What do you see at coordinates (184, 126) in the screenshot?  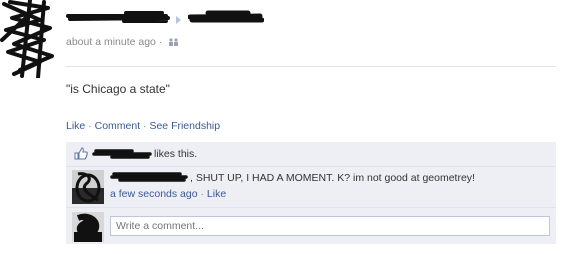 I see `see-friendship-link: See Friendship` at bounding box center [184, 126].